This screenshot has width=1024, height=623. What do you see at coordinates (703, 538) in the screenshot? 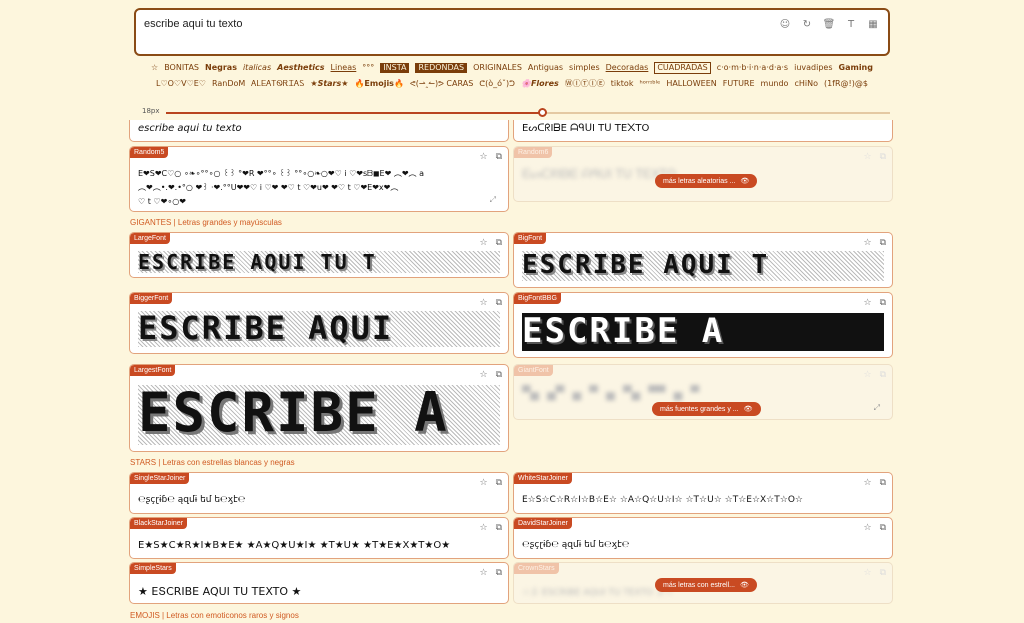
I see `font-card-davidstarjoiner: DavidStarJoiner ☆ ⧉ ℮ʂçɽɨɓ℮ ąզմɨ եմ ե℮ӽէ℮` at bounding box center [703, 538].